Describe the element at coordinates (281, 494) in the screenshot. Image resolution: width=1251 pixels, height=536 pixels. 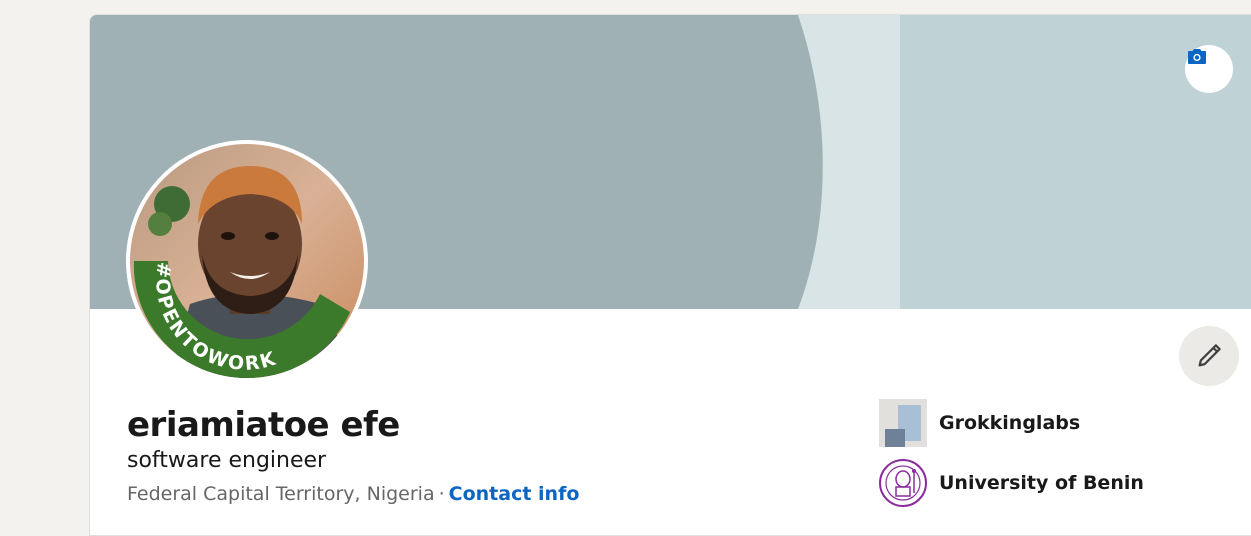
I see `profile-location: Federal Capital Territory, Nigeria` at that location.